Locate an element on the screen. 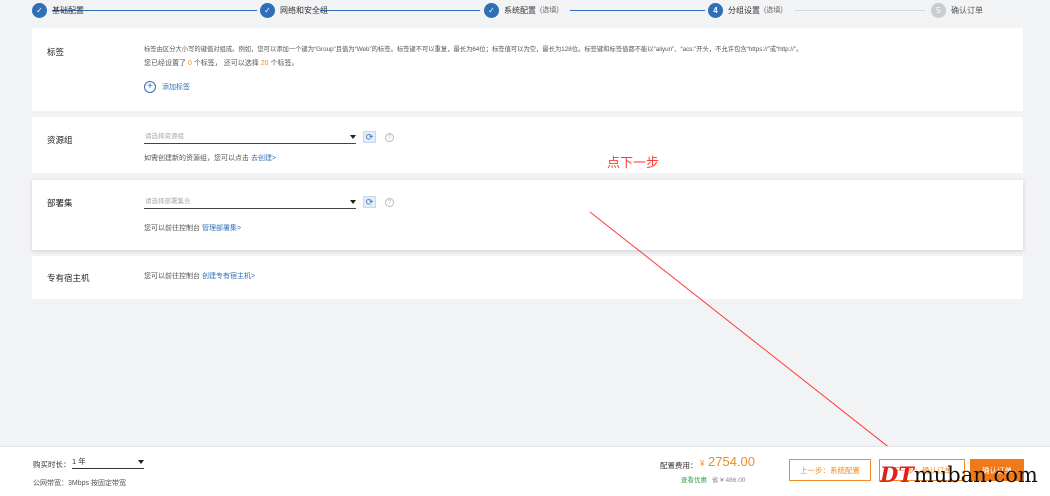  watermark: DTmuban.com is located at coordinates (959, 474).